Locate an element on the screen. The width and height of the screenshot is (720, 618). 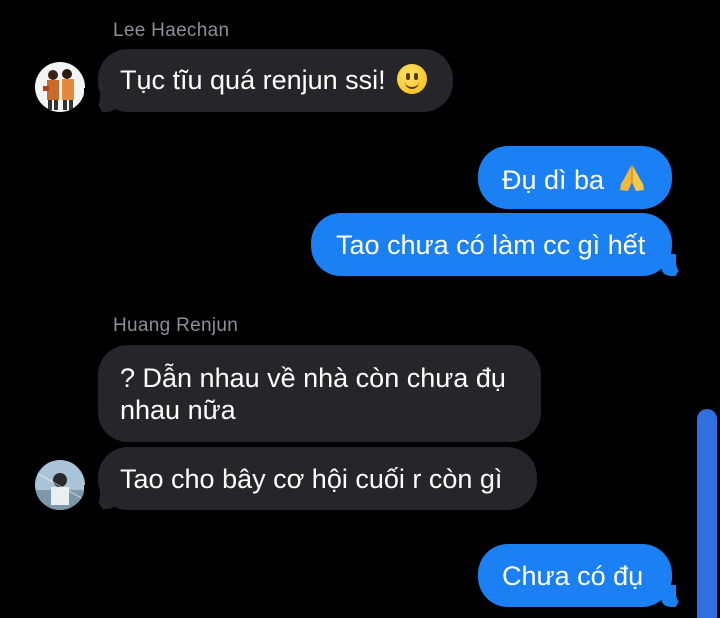
avatar-lee-haechan-image is located at coordinates (60, 87).